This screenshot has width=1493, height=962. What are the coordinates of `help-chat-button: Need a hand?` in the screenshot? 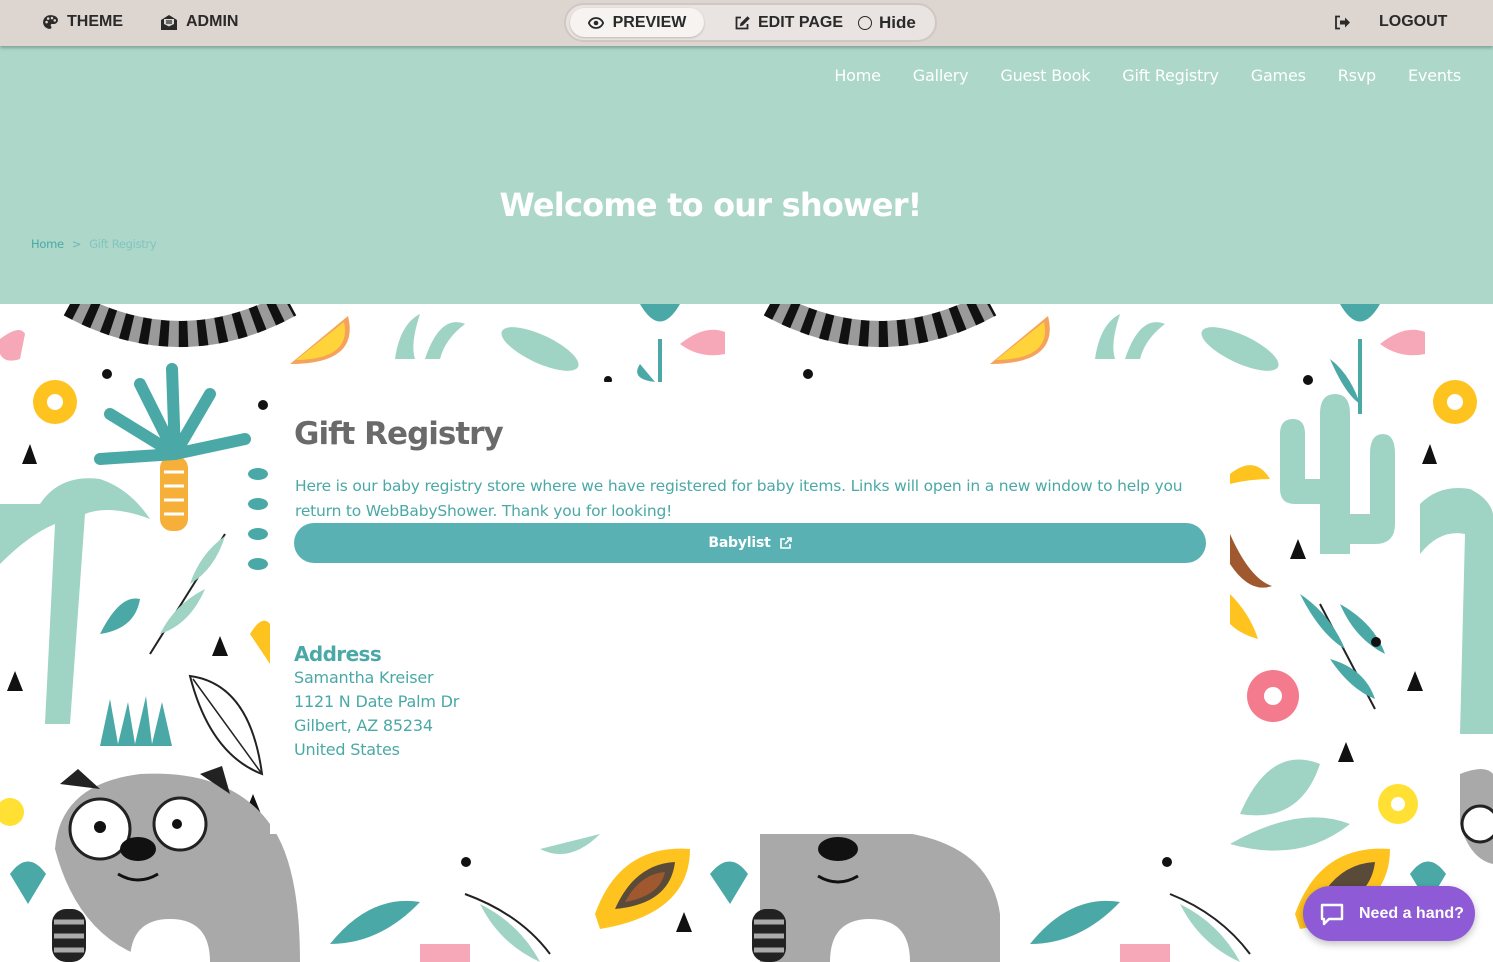 It's located at (1389, 913).